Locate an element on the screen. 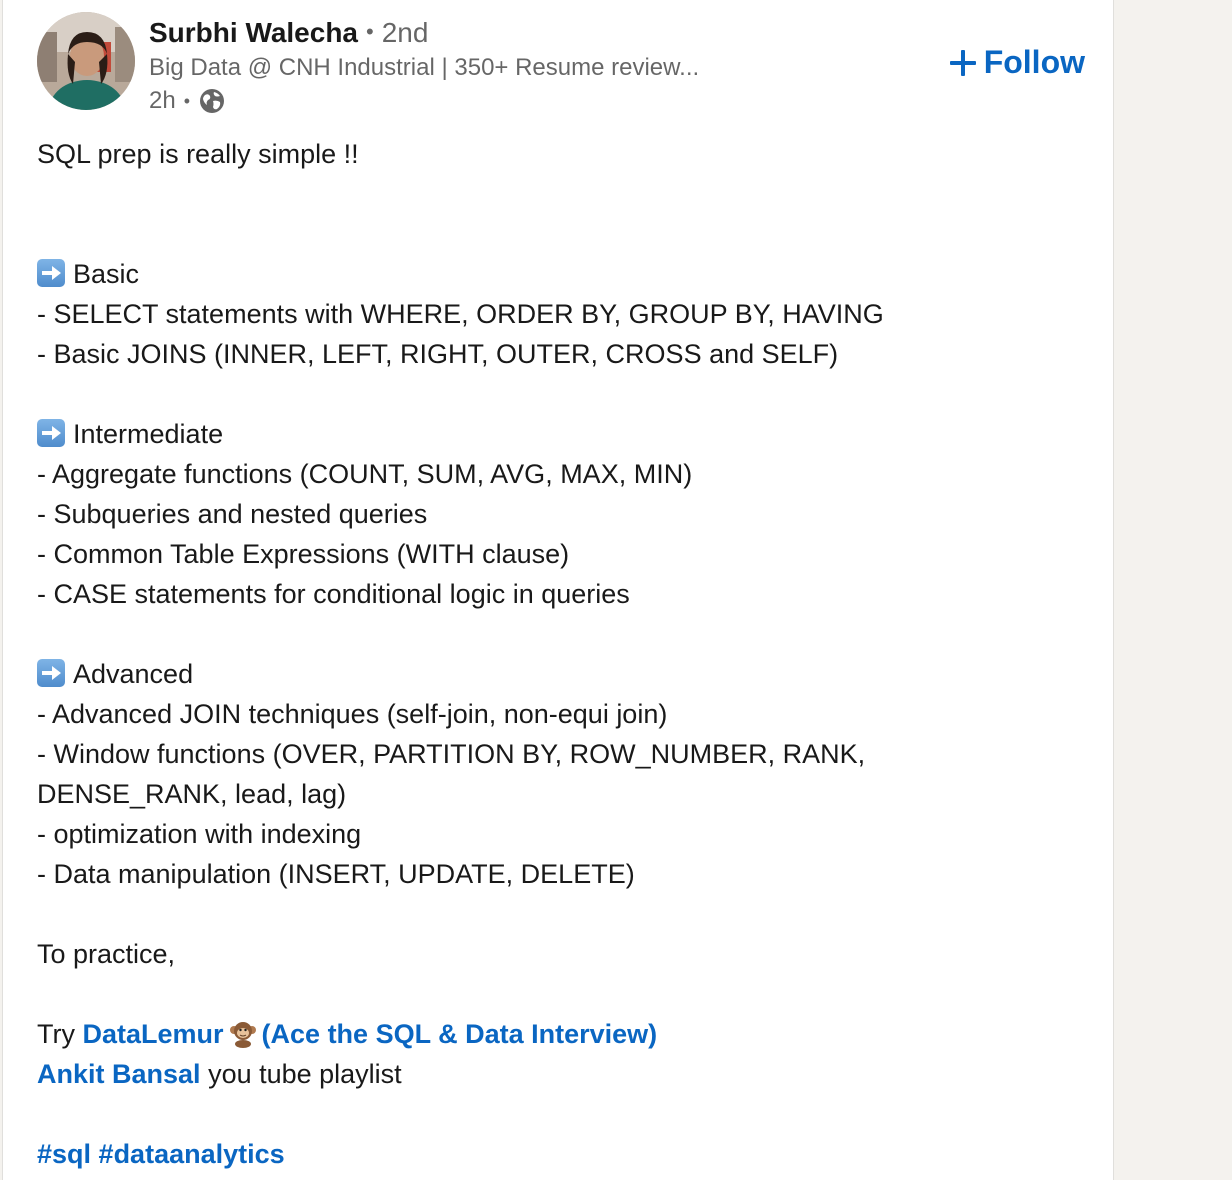 The image size is (1232, 1180). hashtag-dataanalytics: #dataanalytics is located at coordinates (192, 1154).